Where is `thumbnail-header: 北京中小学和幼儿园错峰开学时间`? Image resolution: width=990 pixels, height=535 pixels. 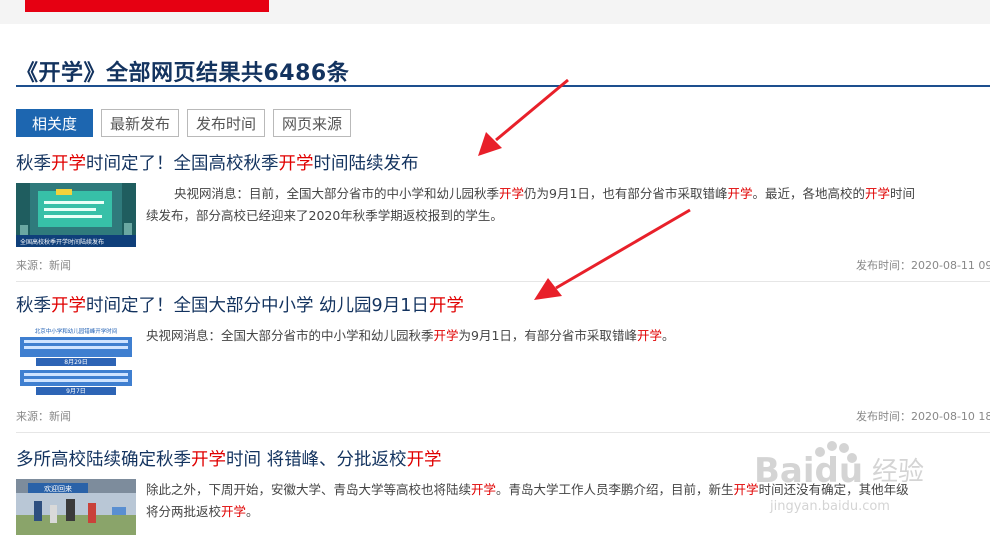
thumbnail-header: 北京中小学和幼儿园错峰开学时间 is located at coordinates (76, 331).